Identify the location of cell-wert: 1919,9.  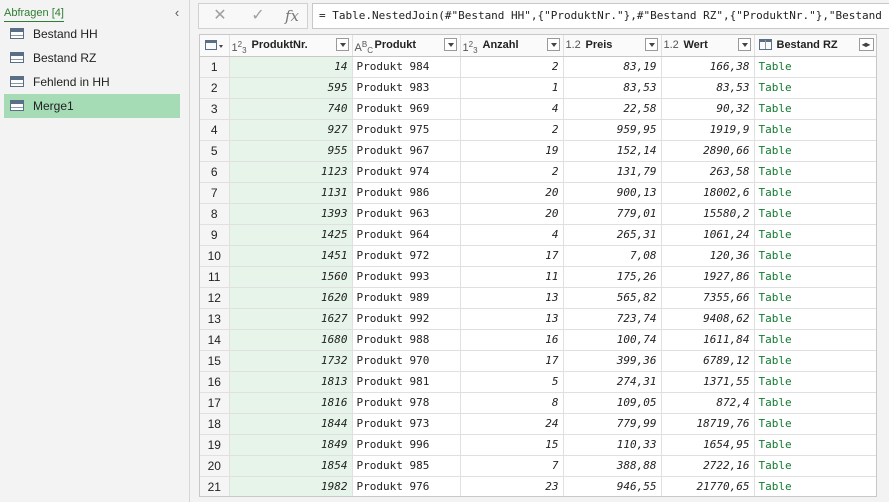
(708, 130).